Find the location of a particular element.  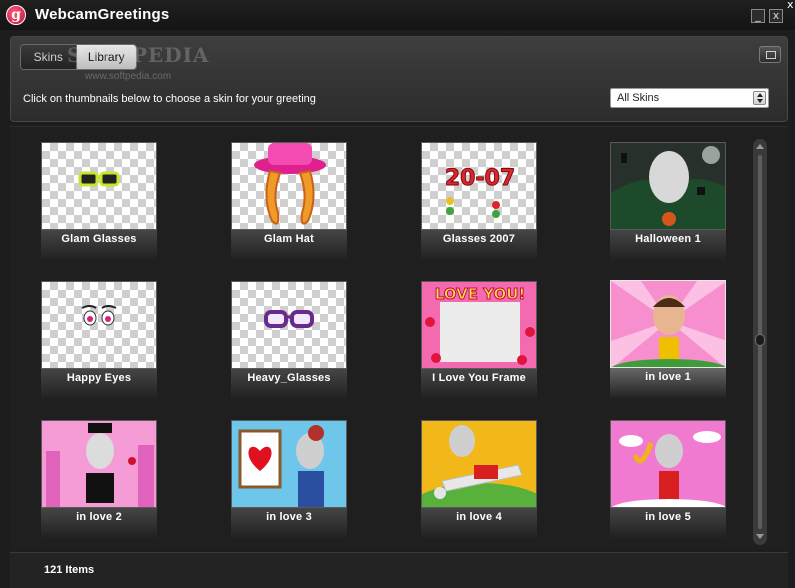

thumbnail-in-love-2: in love 2 is located at coordinates (99, 480).